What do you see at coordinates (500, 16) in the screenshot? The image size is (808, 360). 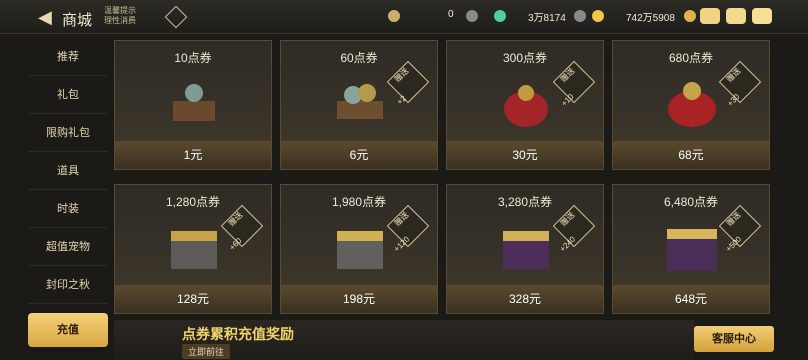 I see `gem-icon` at bounding box center [500, 16].